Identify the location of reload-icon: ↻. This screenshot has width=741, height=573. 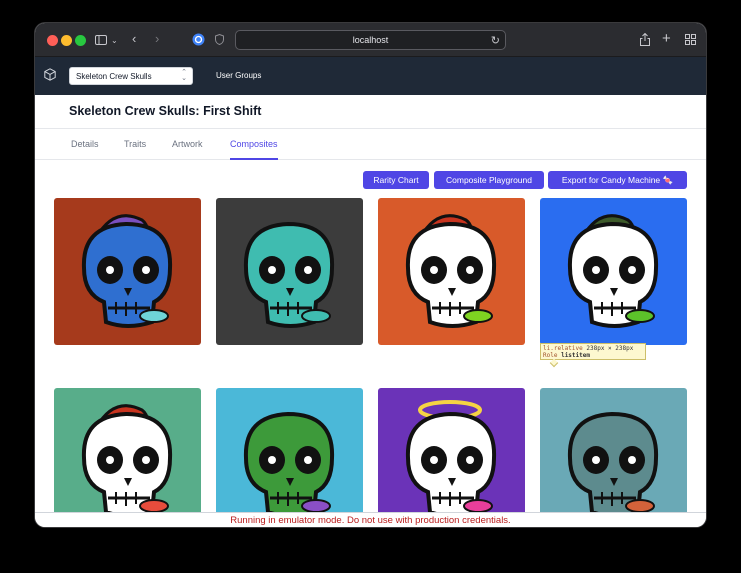
(495, 40).